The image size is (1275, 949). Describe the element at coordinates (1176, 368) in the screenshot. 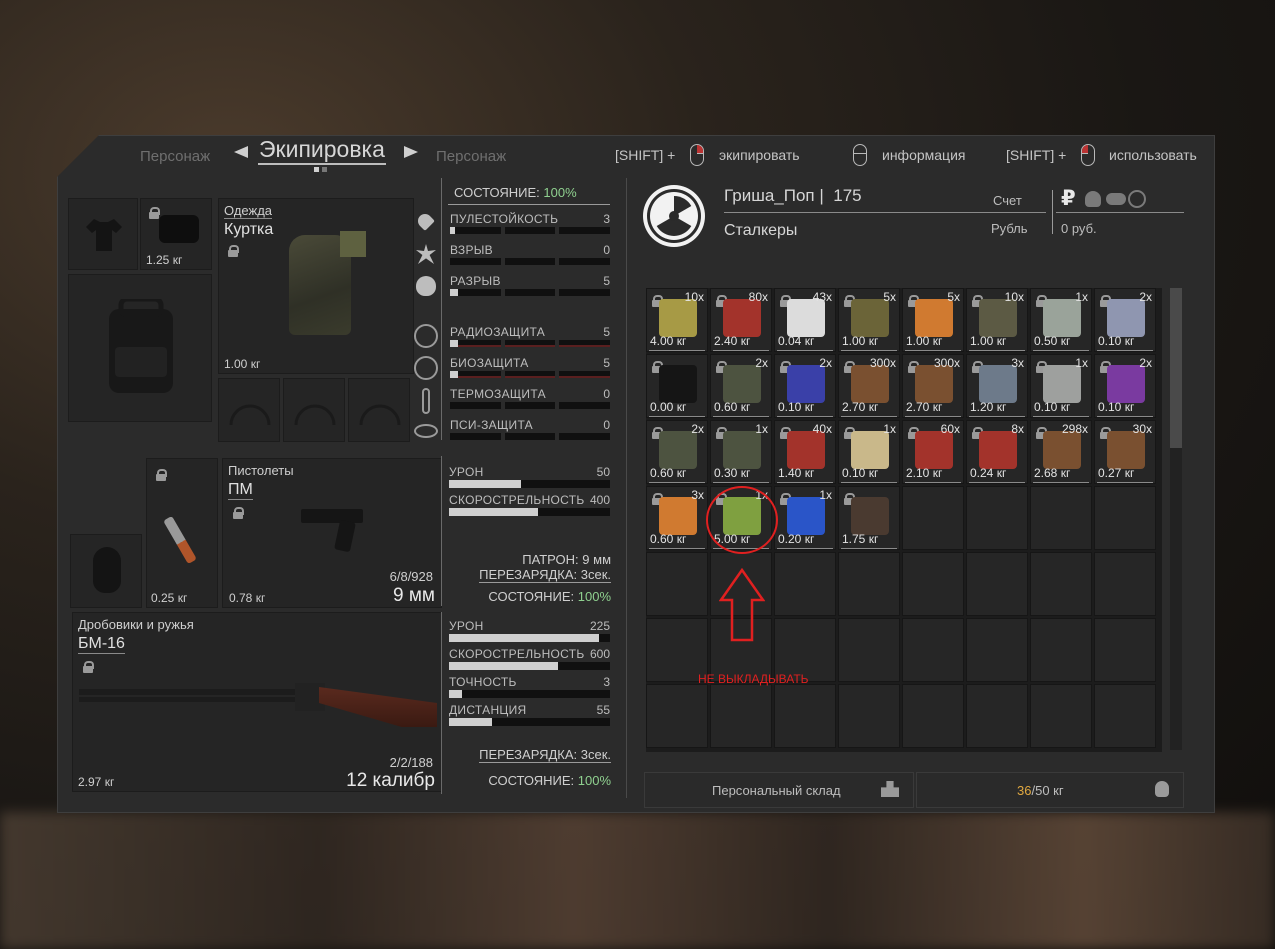

I see `inventory-scrollbar-thumb` at that location.